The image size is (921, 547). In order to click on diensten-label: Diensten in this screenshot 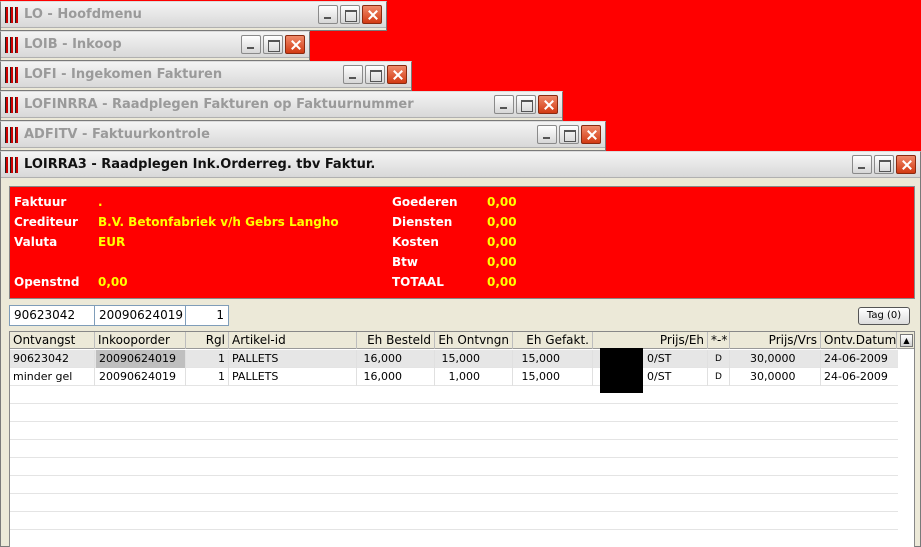, I will do `click(422, 222)`.